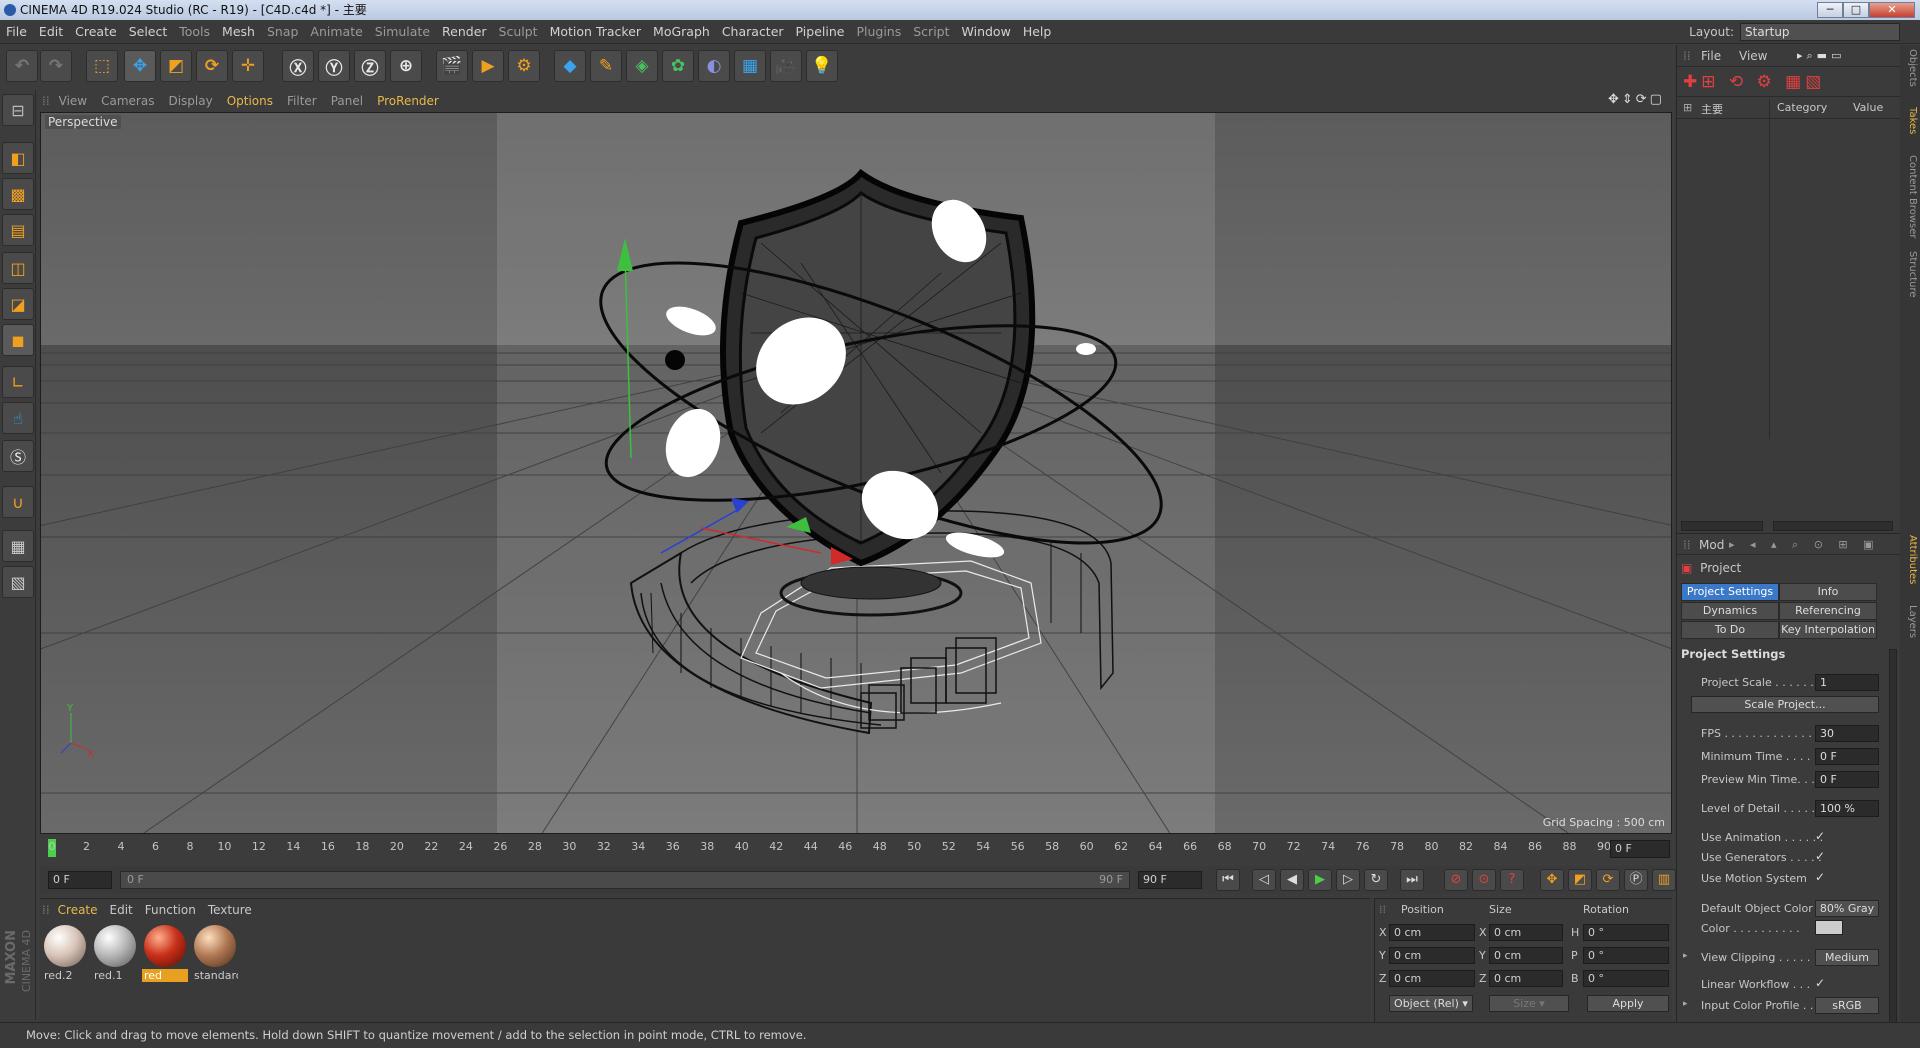 This screenshot has height=1048, width=1920. I want to click on mograph-cloner-icon: ✿, so click(678, 66).